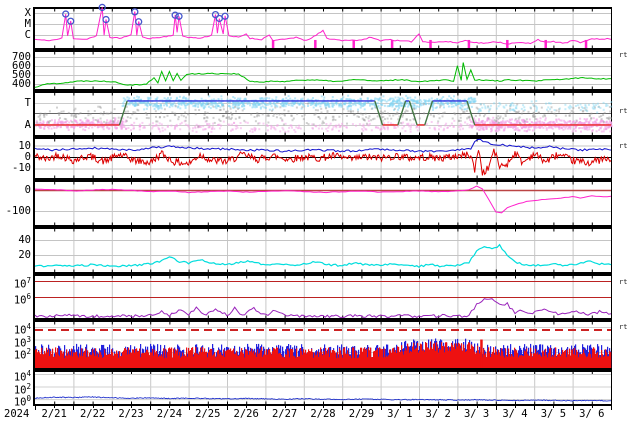 The height and width of the screenshot is (424, 634). What do you see at coordinates (131, 414) in the screenshot?
I see `x-tick-label: 2/23` at bounding box center [131, 414].